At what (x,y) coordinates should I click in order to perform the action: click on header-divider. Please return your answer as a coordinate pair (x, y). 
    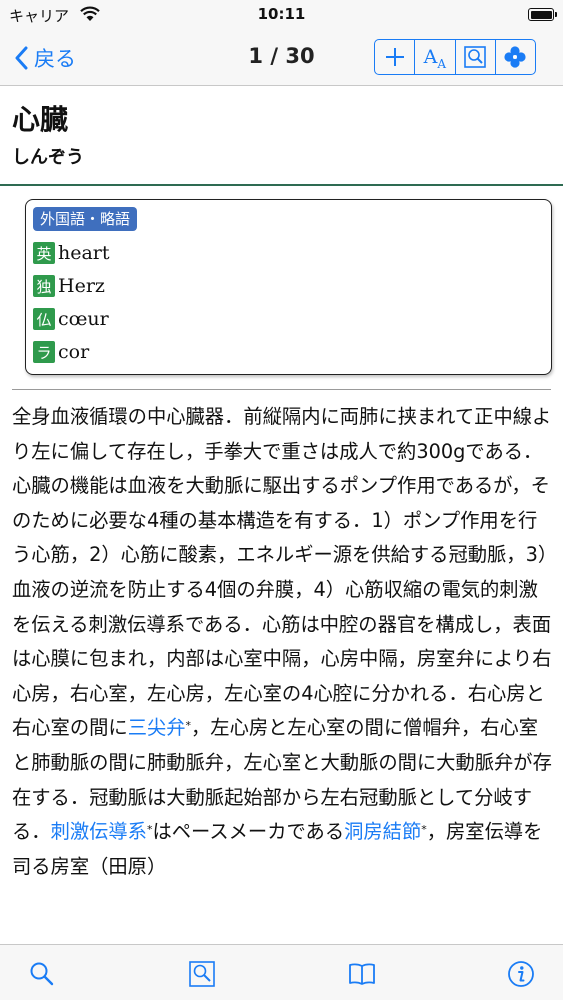
    Looking at the image, I should click on (281, 185).